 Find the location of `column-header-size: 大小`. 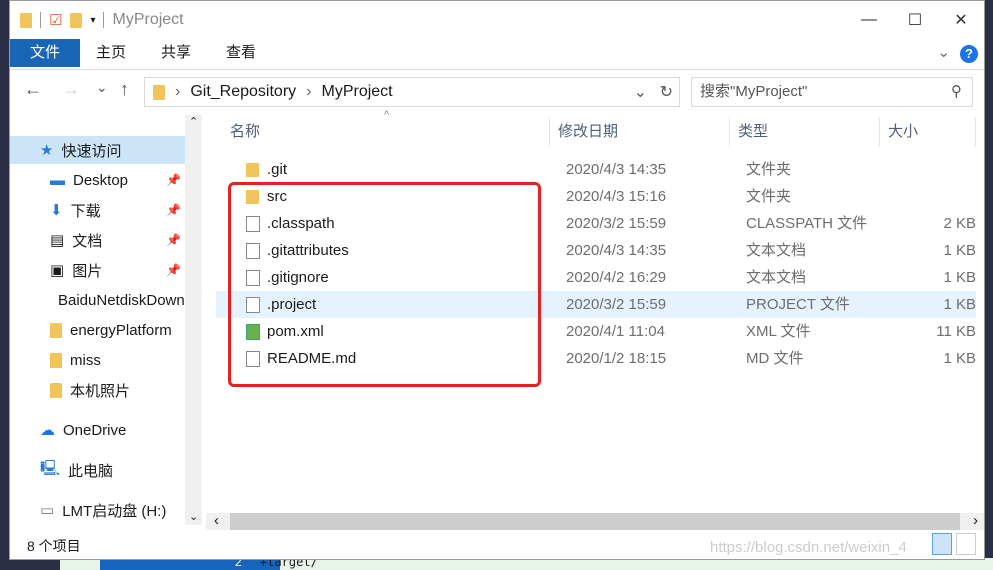

column-header-size: 大小 is located at coordinates (928, 132).